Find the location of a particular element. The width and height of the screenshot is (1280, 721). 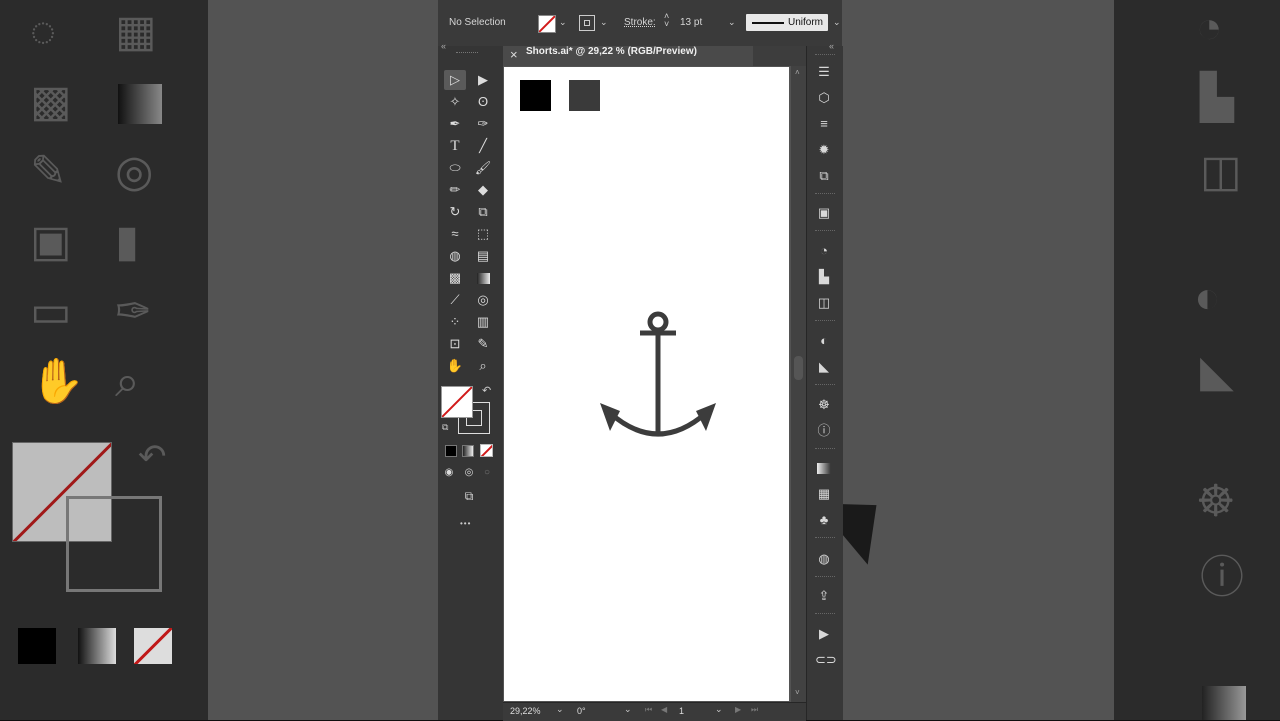

artboard-tool-icon: ⊡ is located at coordinates (455, 344).